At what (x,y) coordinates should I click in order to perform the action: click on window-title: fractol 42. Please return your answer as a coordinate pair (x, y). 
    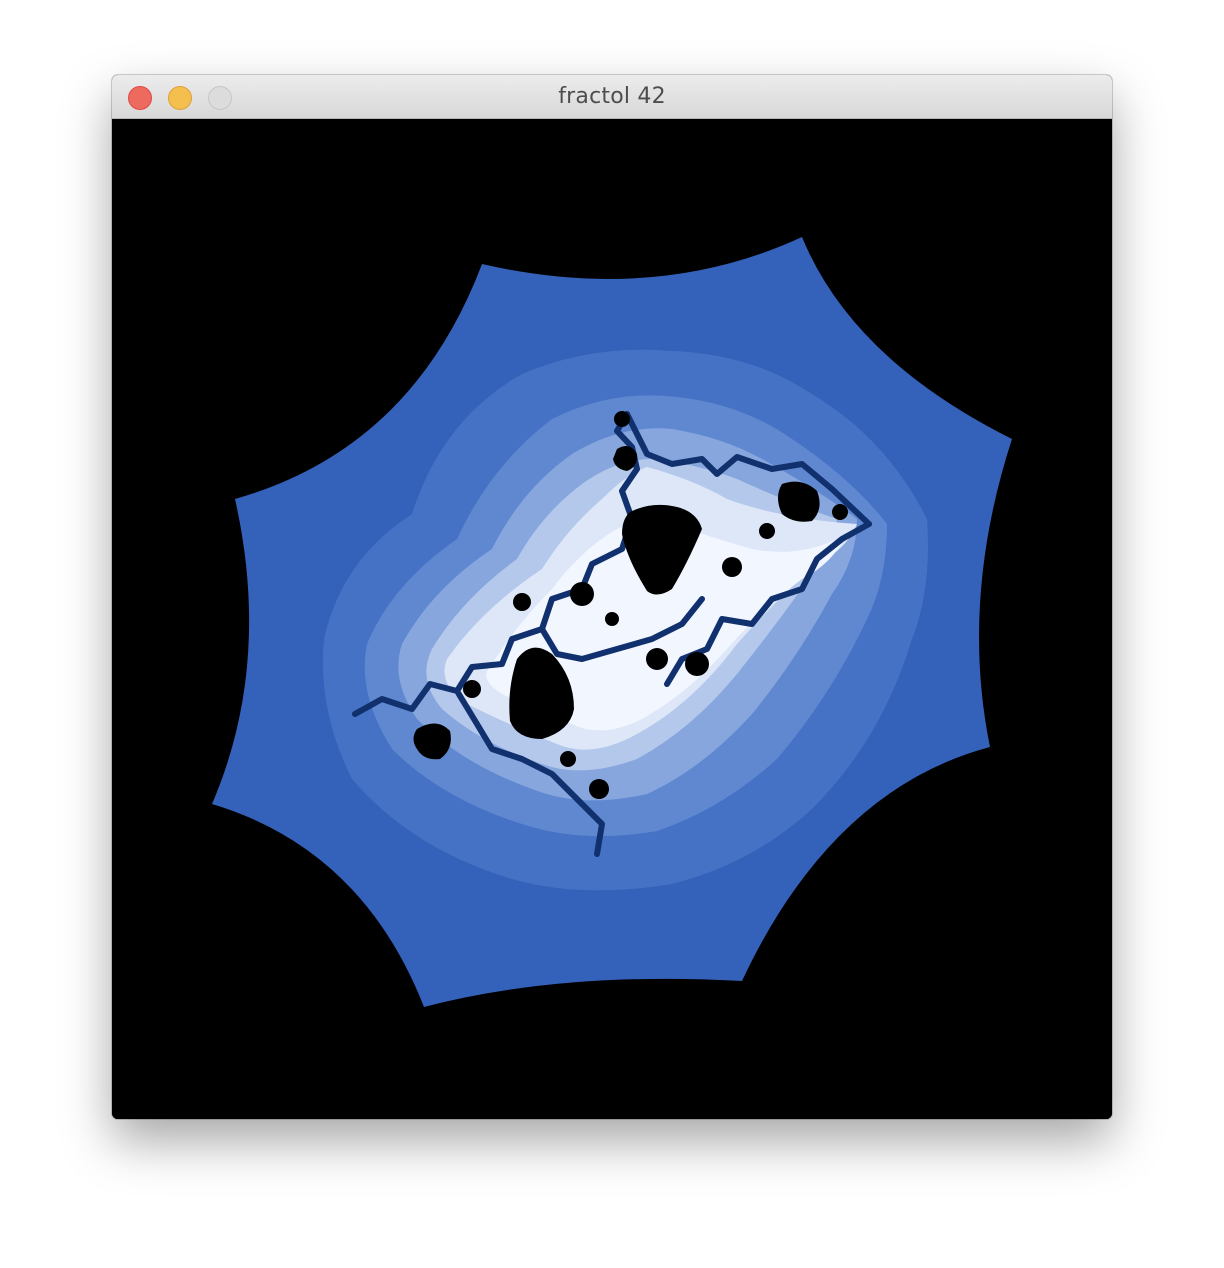
    Looking at the image, I should click on (612, 96).